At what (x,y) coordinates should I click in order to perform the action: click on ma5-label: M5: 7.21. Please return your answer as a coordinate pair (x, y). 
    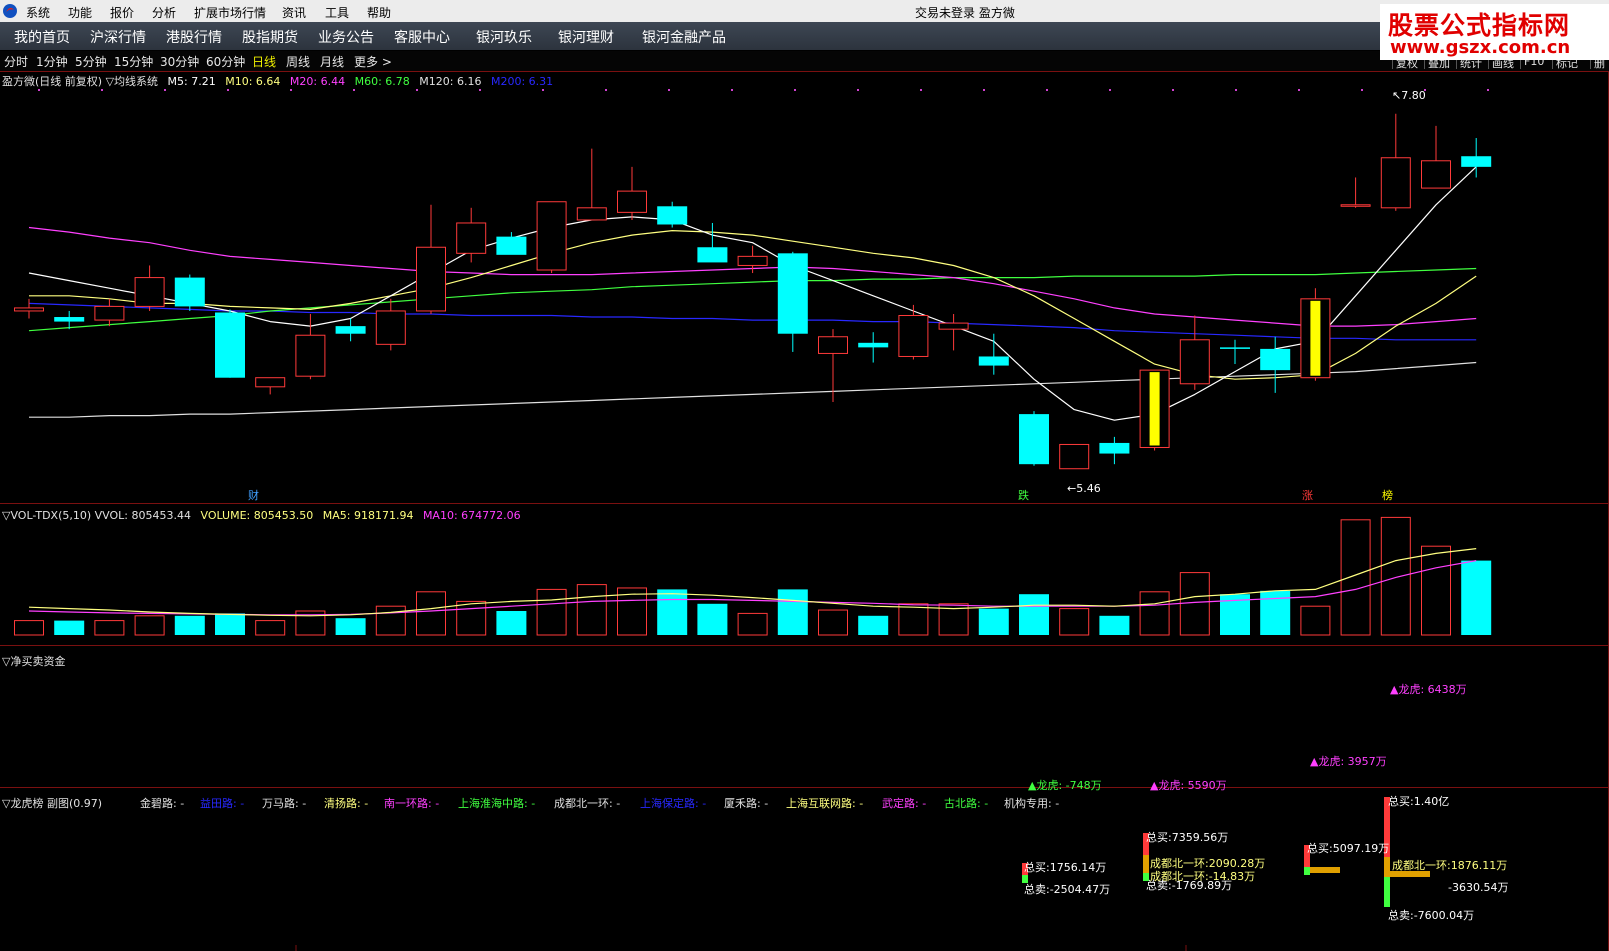
    Looking at the image, I should click on (191, 81).